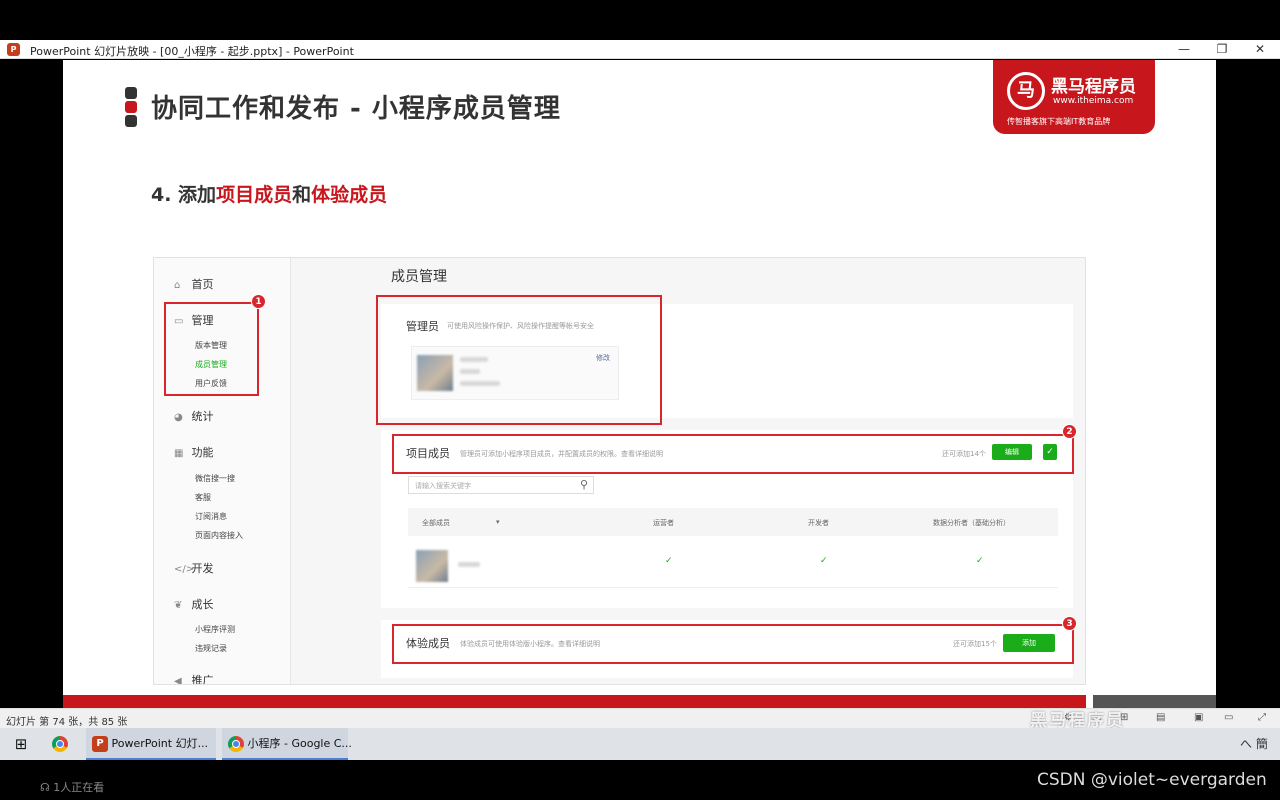 Image resolution: width=1280 pixels, height=800 pixels. What do you see at coordinates (194, 679) in the screenshot?
I see `nav-promotion: ◀ 推广` at bounding box center [194, 679].